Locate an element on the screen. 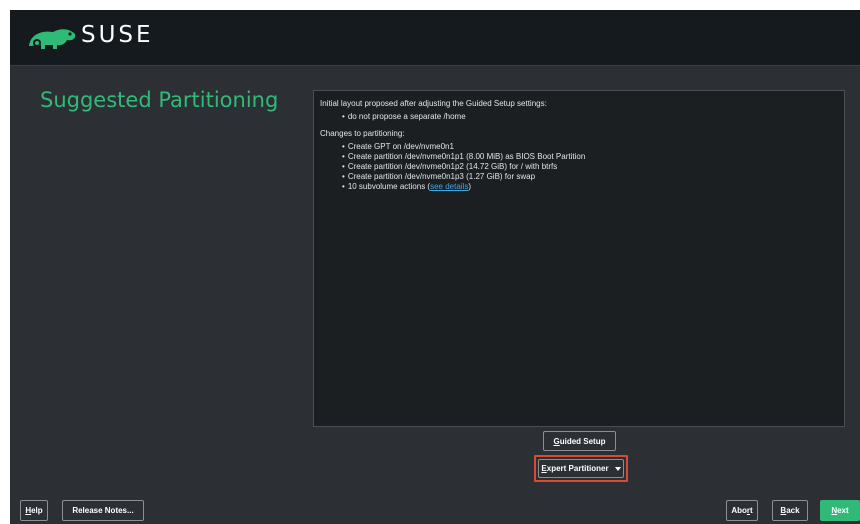  help-button: Help is located at coordinates (34, 510).